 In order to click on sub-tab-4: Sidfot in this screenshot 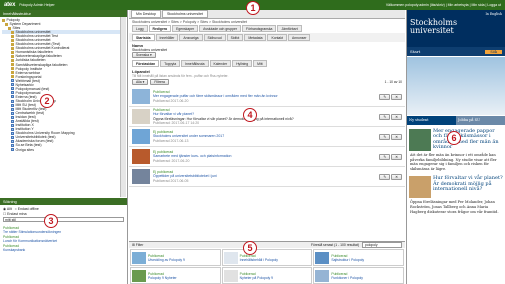, I will do `click(235, 37)`.